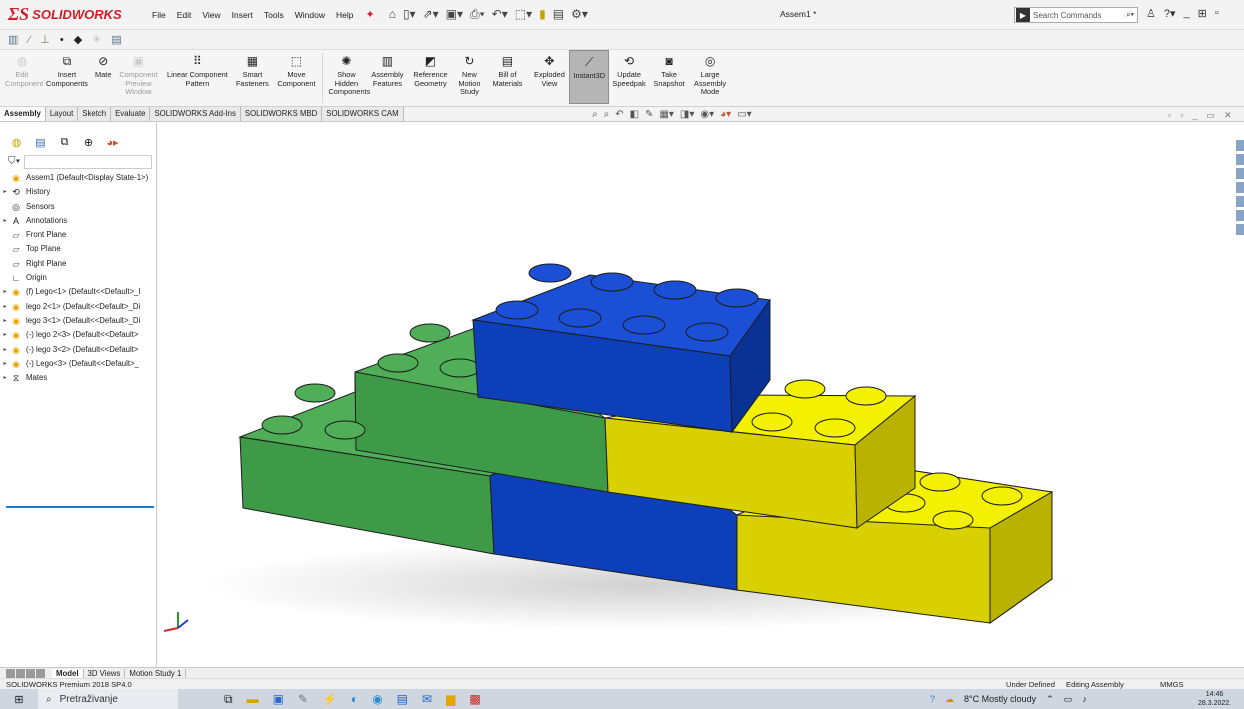 This screenshot has width=1244, height=709. I want to click on undo-icon: ↶▾, so click(500, 14).